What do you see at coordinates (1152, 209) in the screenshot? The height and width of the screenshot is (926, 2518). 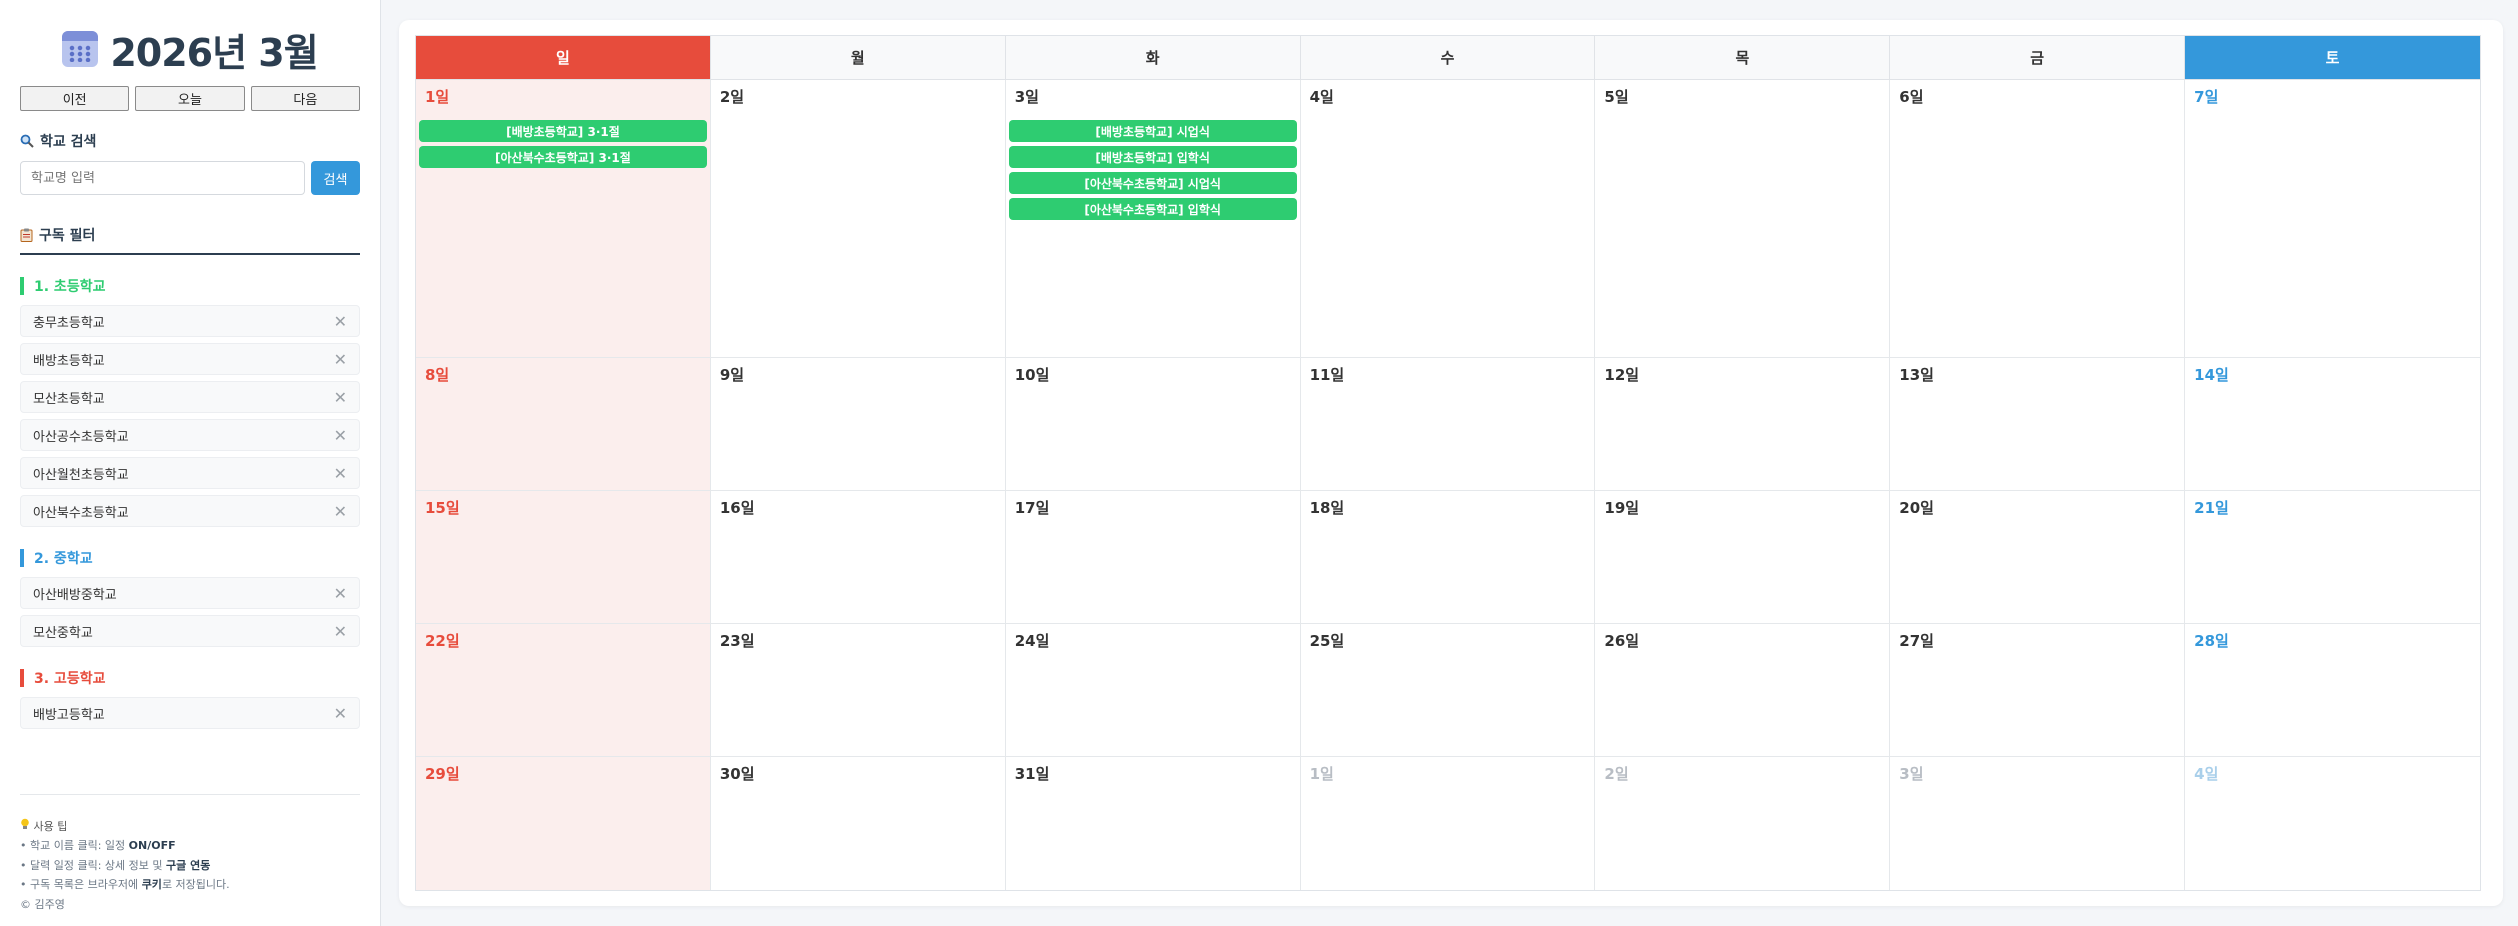 I see `event-chip: [아산북수초등학교] 입학식` at bounding box center [1152, 209].